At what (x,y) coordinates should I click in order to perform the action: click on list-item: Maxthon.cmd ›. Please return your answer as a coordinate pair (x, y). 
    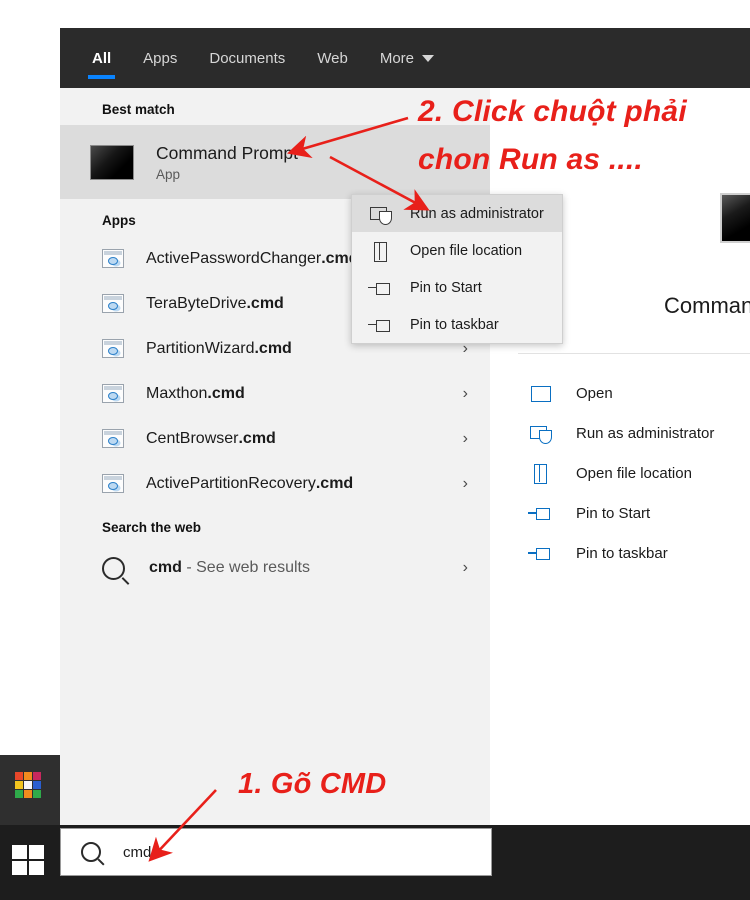
    Looking at the image, I should click on (275, 393).